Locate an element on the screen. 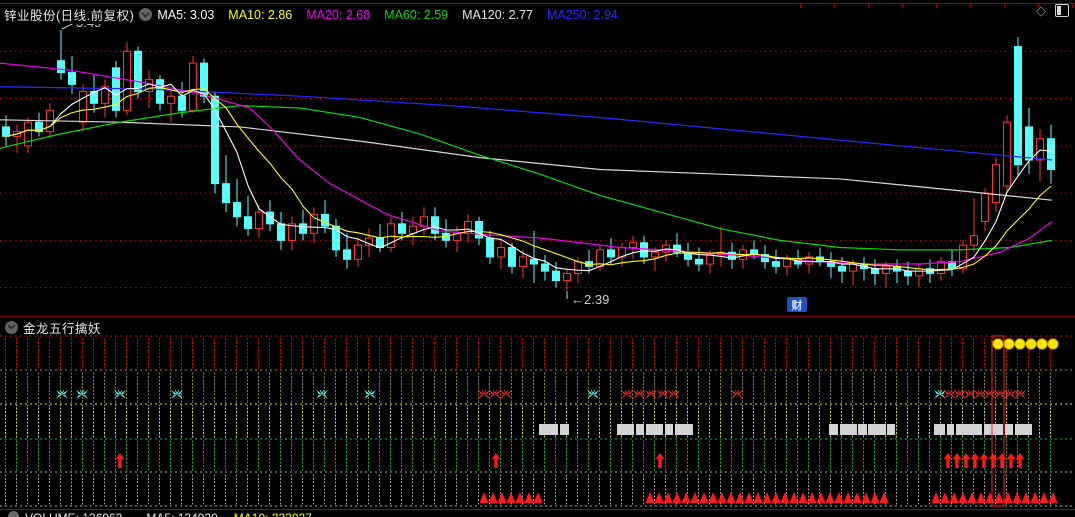 Image resolution: width=1075 pixels, height=517 pixels. diamond-icon: ◇ is located at coordinates (1041, 10).